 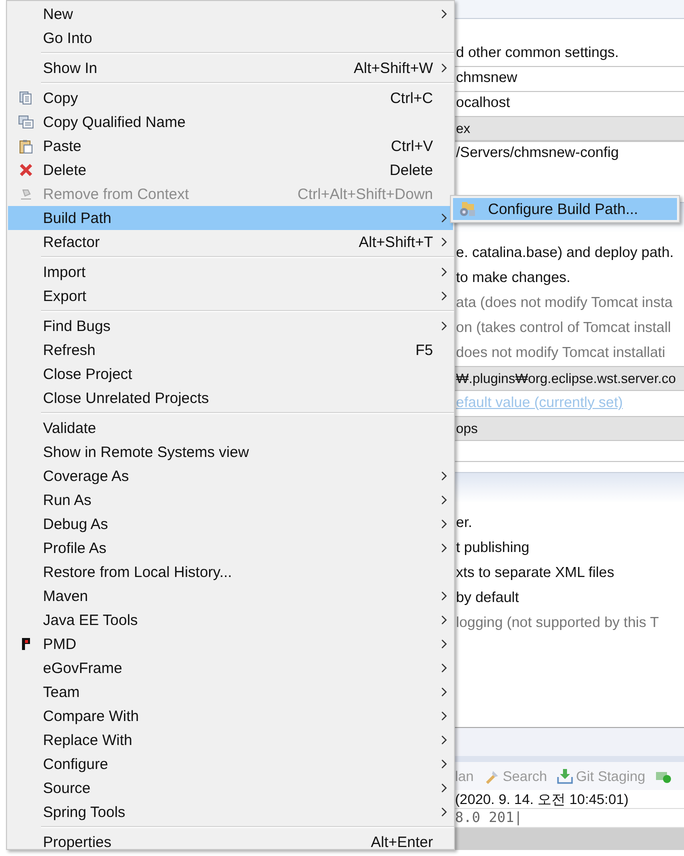 I want to click on menu-item: Maven, so click(x=230, y=596).